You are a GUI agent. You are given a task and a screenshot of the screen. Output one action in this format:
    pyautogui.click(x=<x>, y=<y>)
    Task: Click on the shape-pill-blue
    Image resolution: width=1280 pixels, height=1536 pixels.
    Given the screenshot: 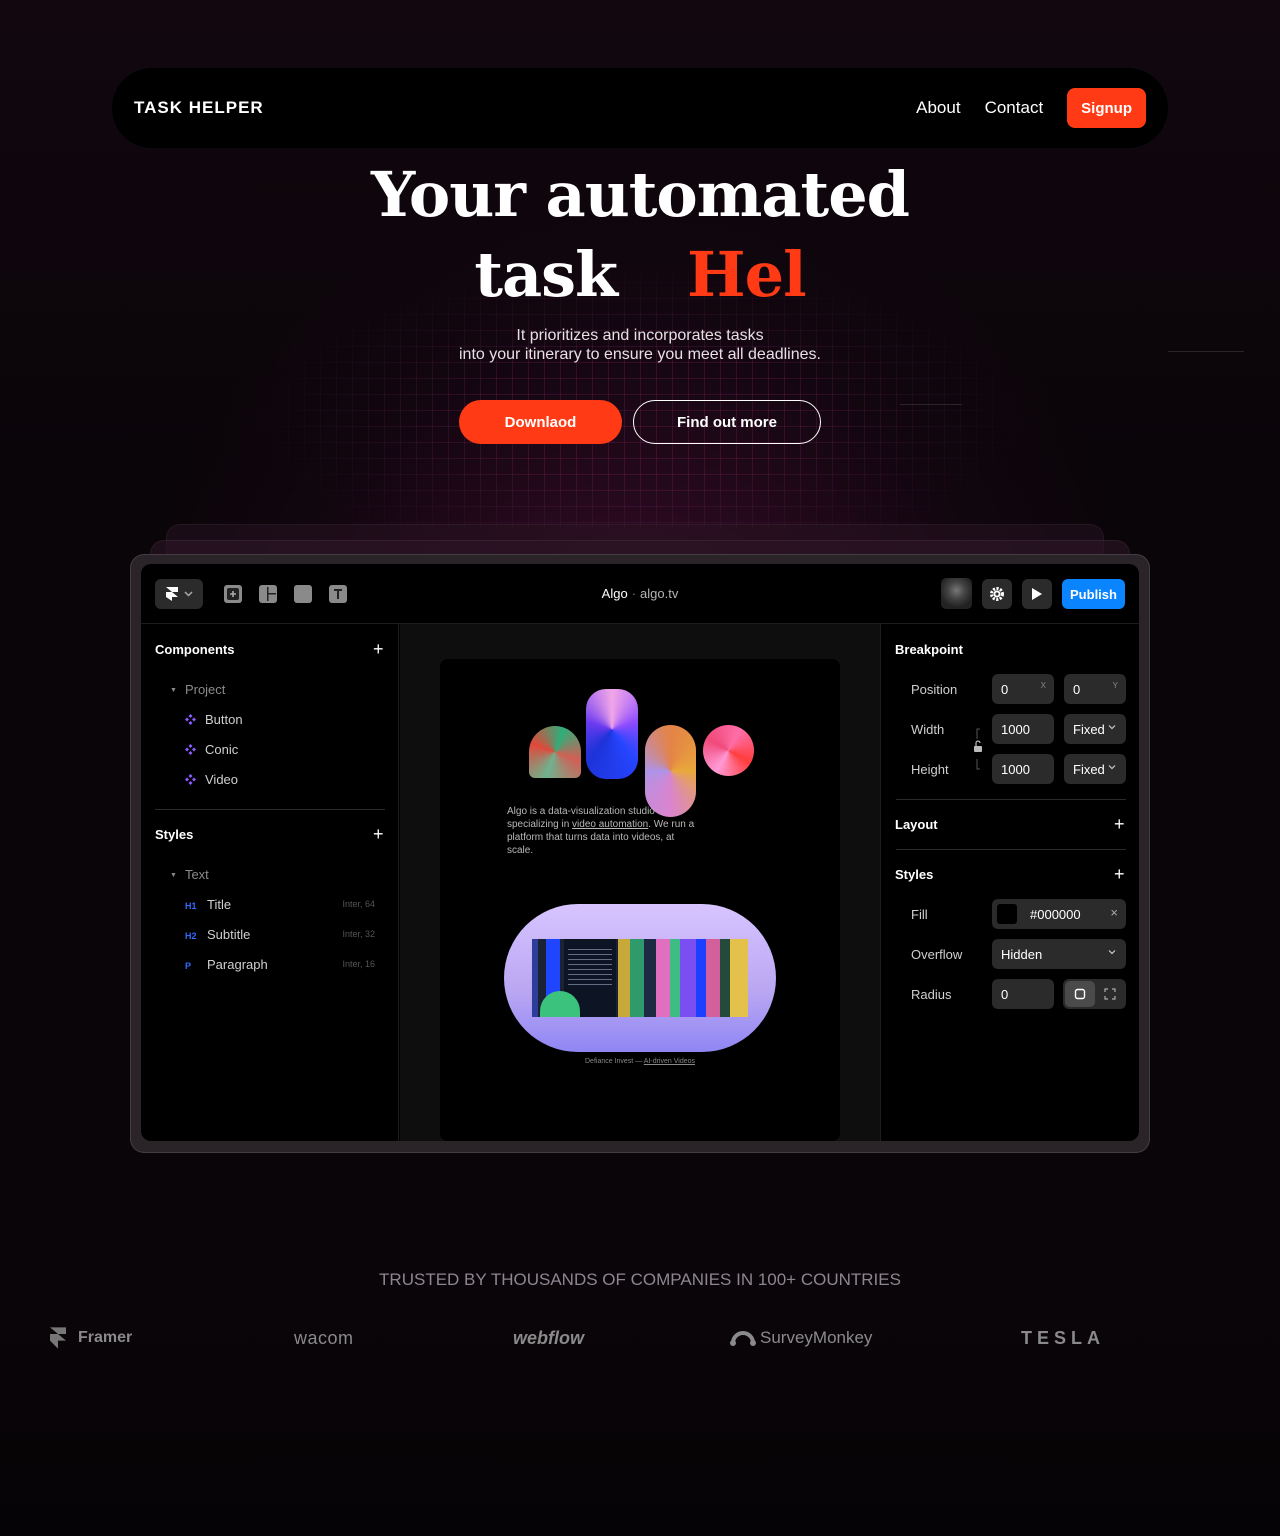 What is the action you would take?
    pyautogui.click(x=612, y=734)
    